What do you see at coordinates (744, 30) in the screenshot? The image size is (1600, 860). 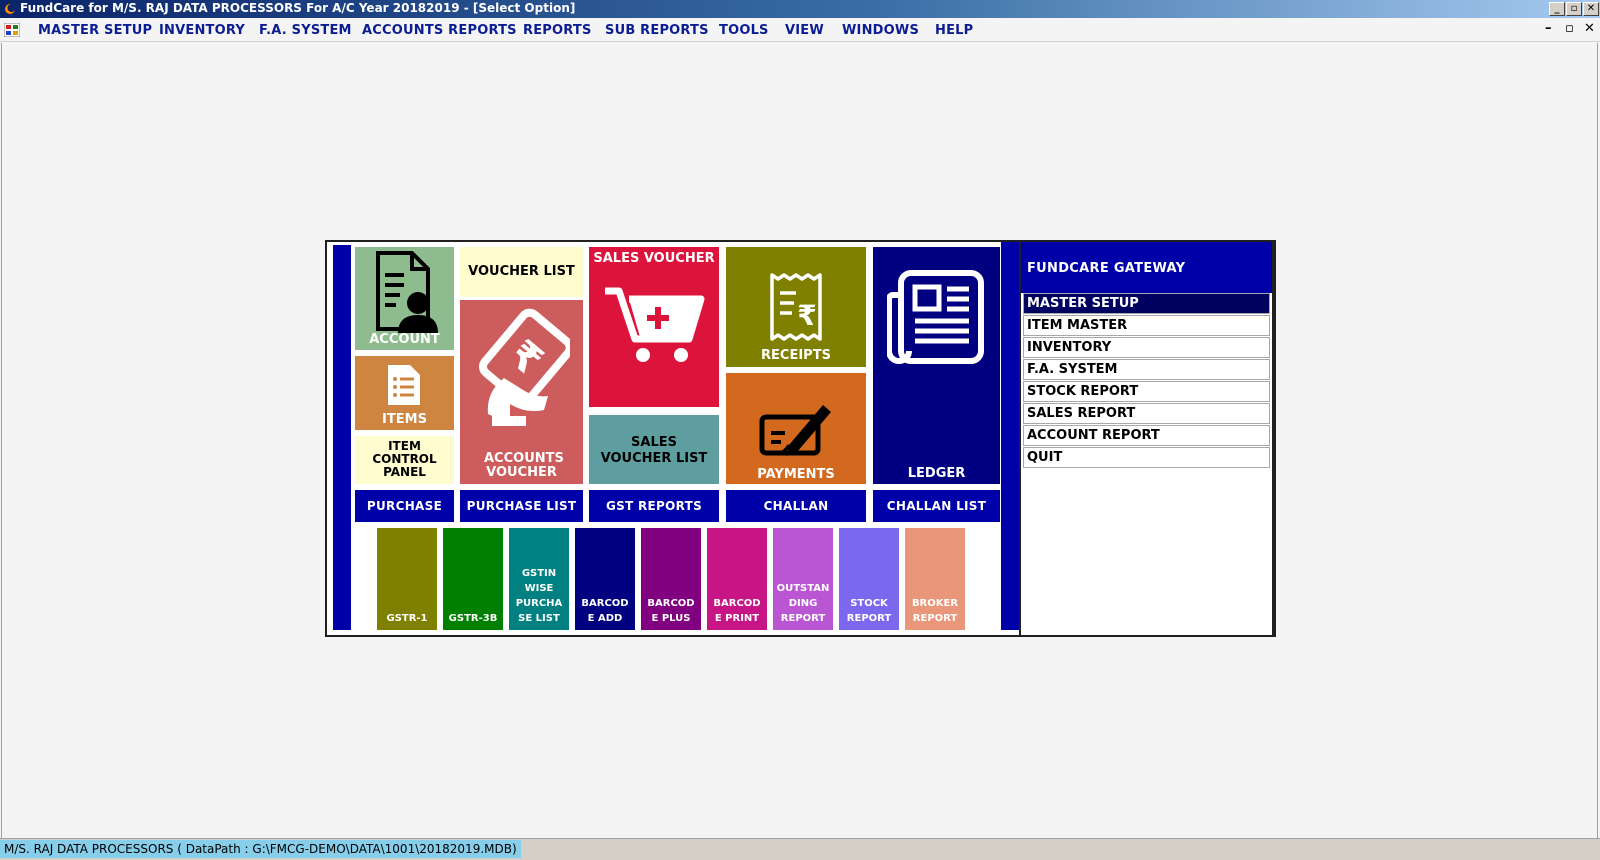 I see `menu-tools: TOOLS` at bounding box center [744, 30].